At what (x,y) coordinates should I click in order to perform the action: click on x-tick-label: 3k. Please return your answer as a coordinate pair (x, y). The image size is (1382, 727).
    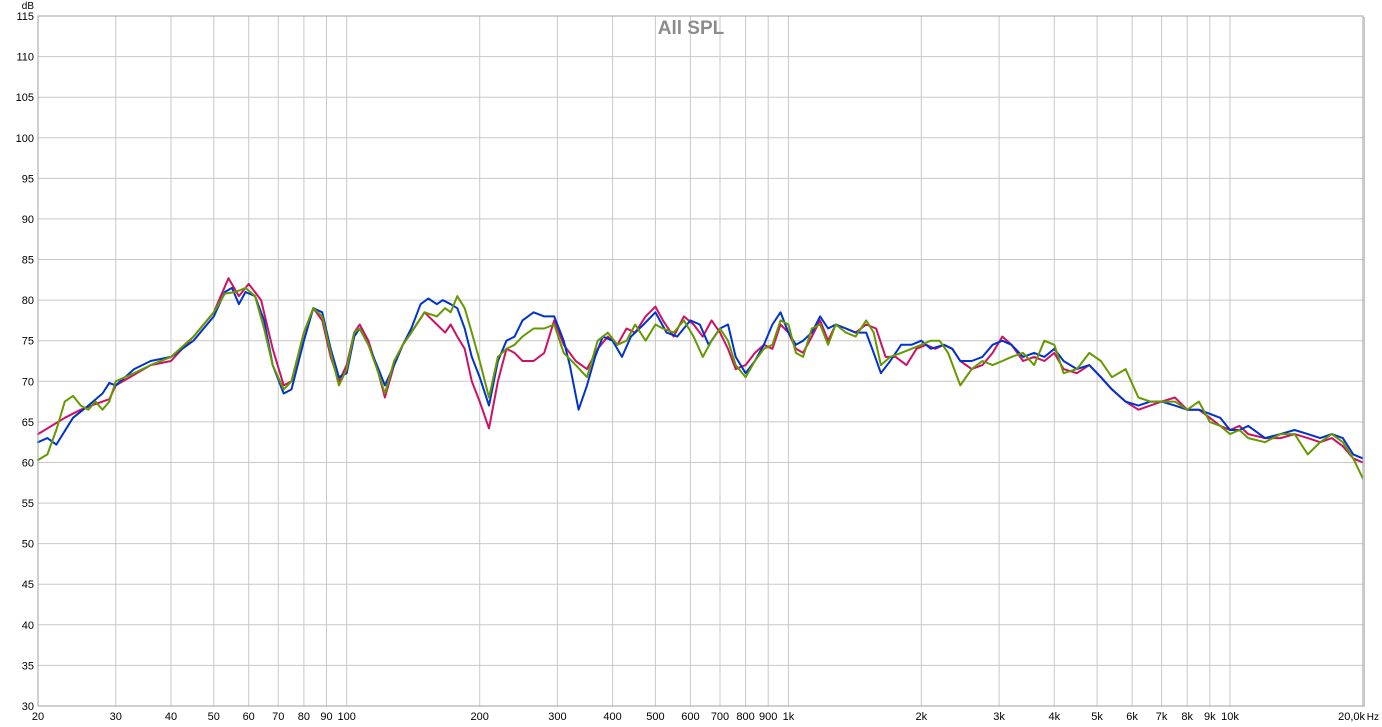
    Looking at the image, I should click on (999, 717).